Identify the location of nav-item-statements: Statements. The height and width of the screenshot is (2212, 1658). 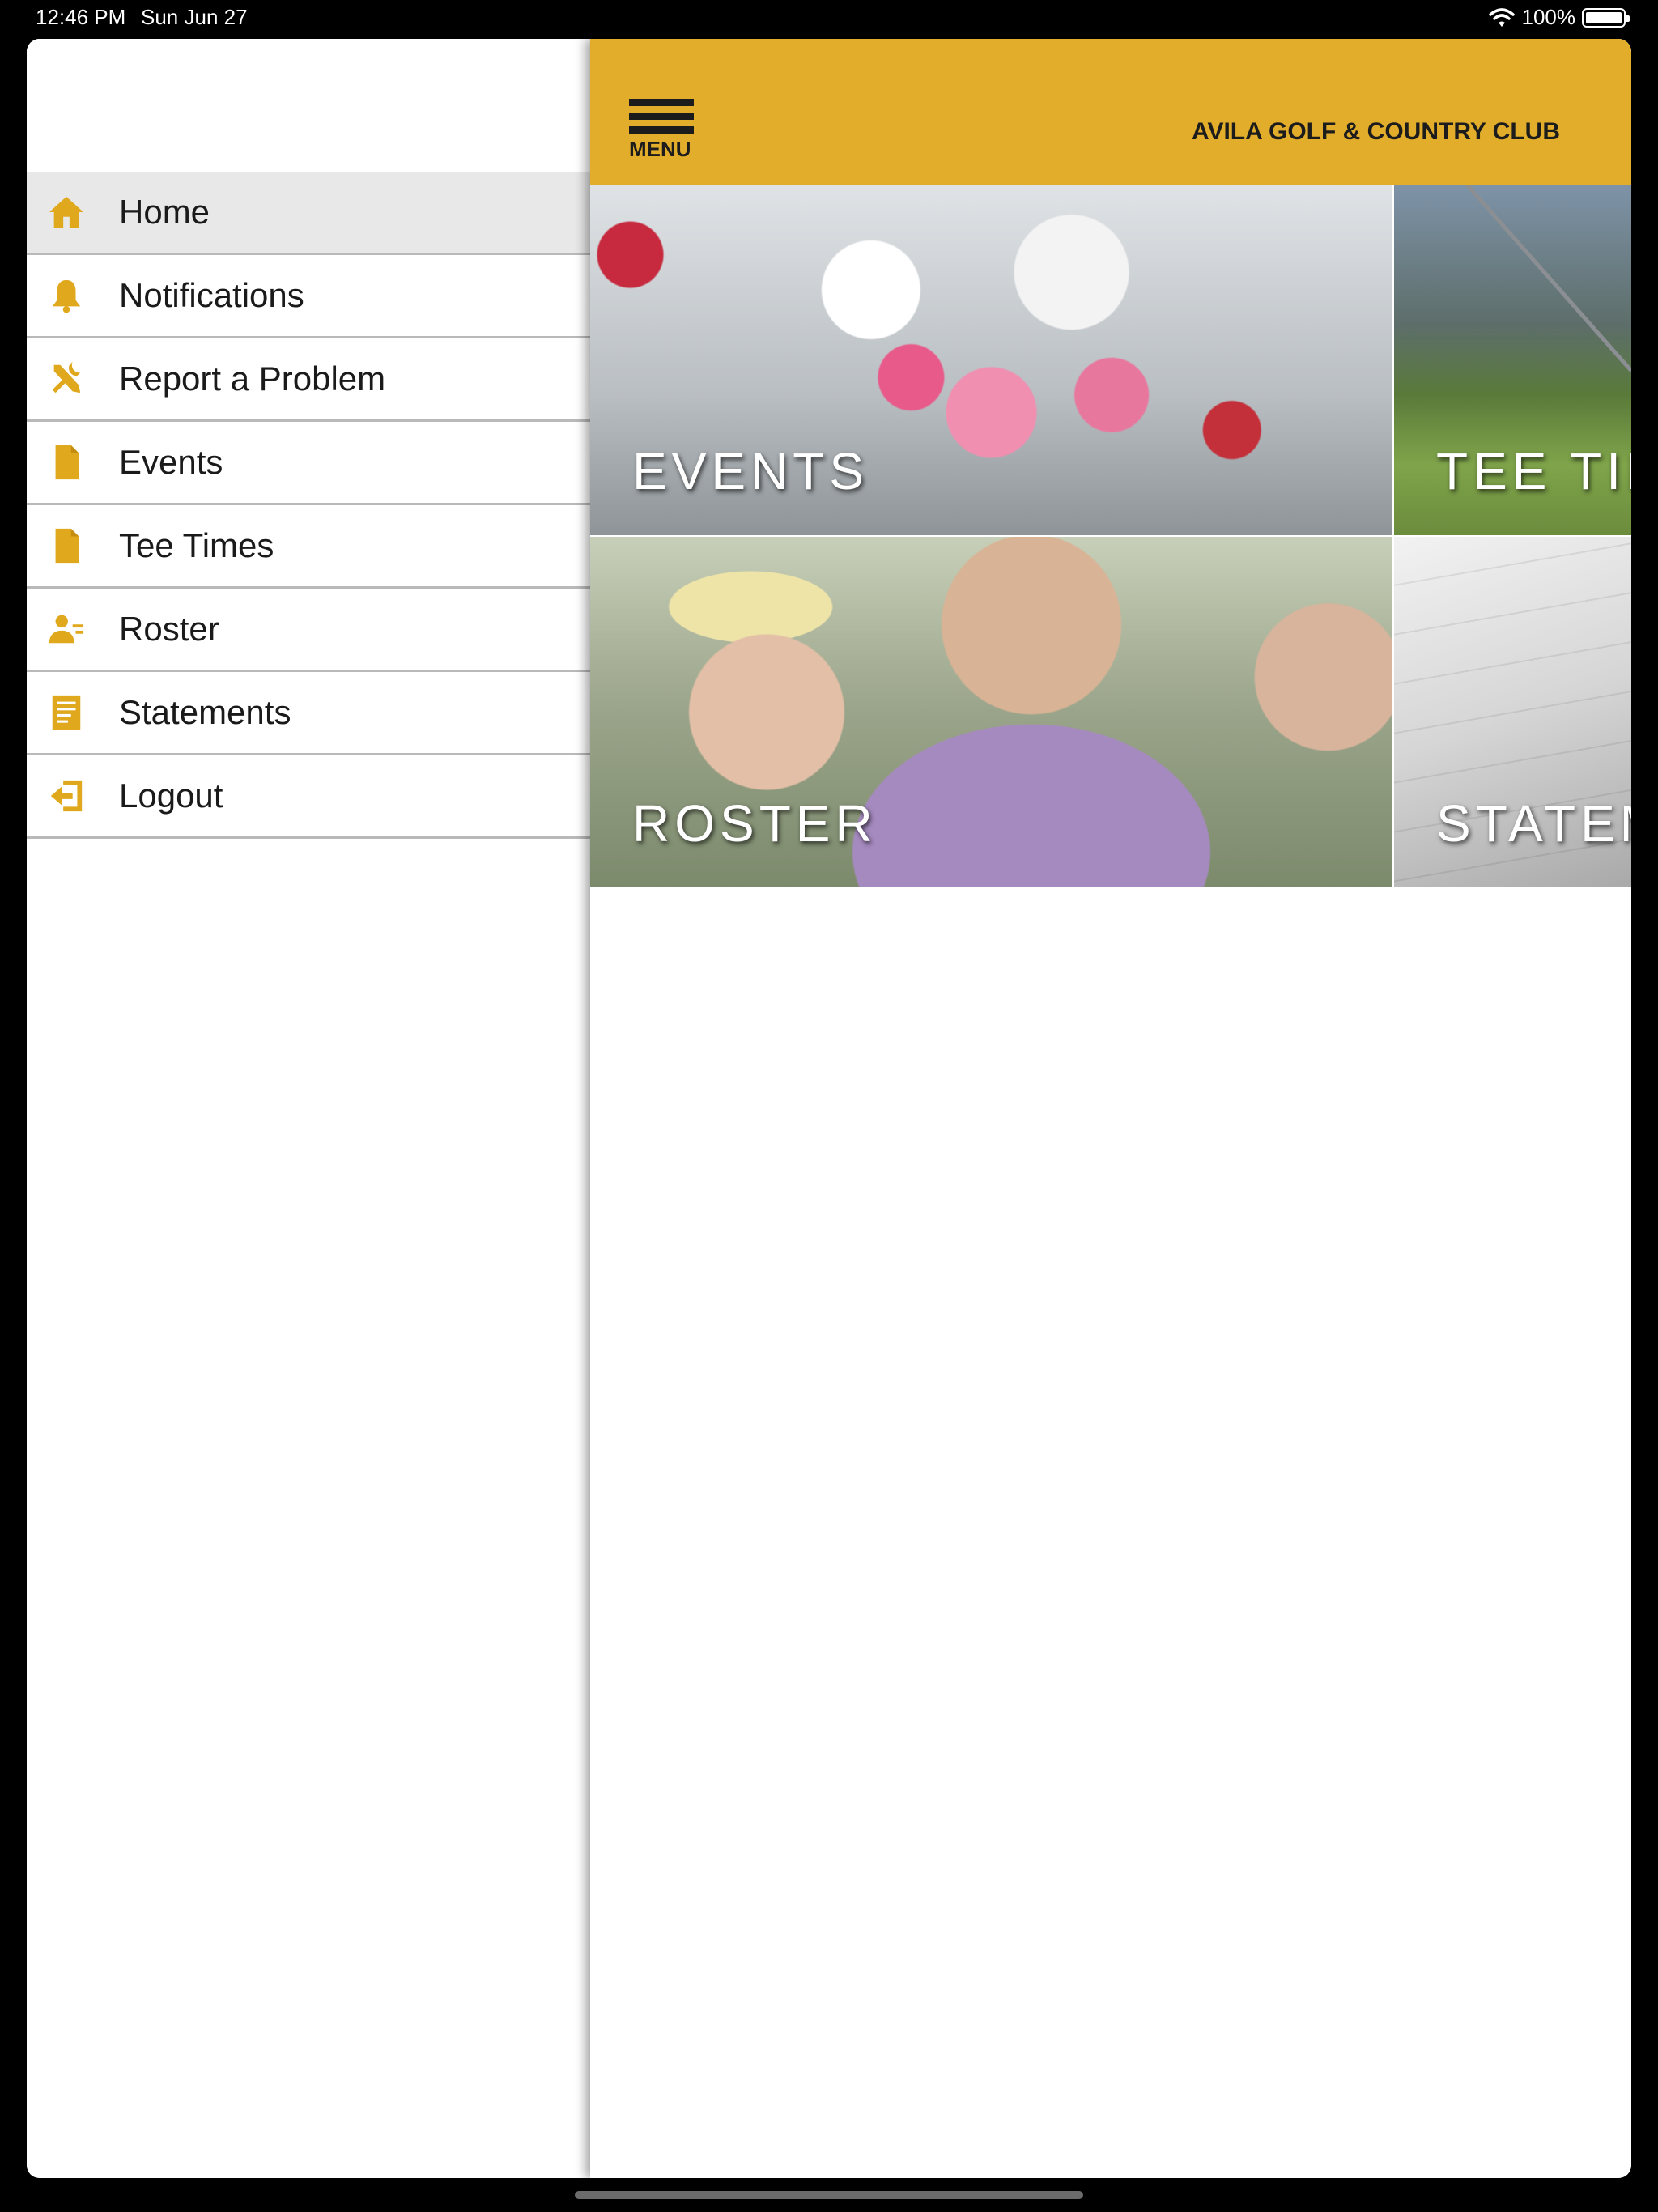
(308, 714).